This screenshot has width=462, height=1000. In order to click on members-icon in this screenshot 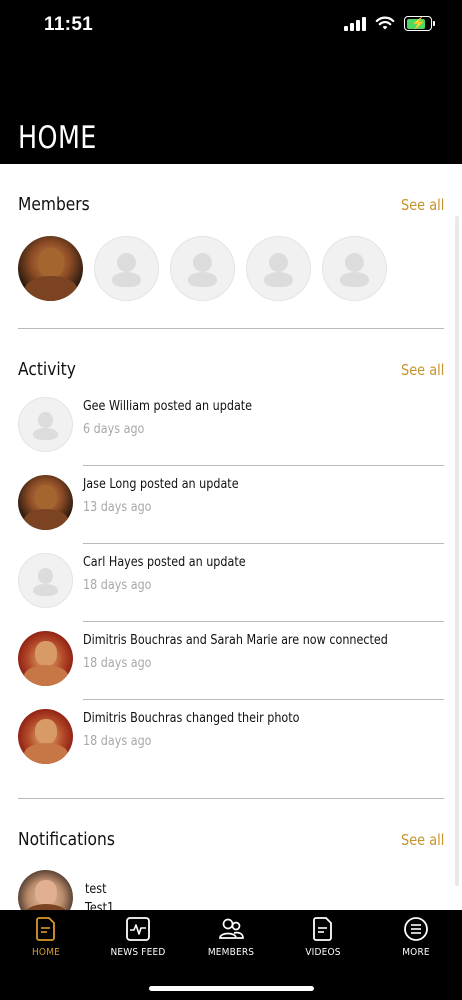, I will do `click(231, 928)`.